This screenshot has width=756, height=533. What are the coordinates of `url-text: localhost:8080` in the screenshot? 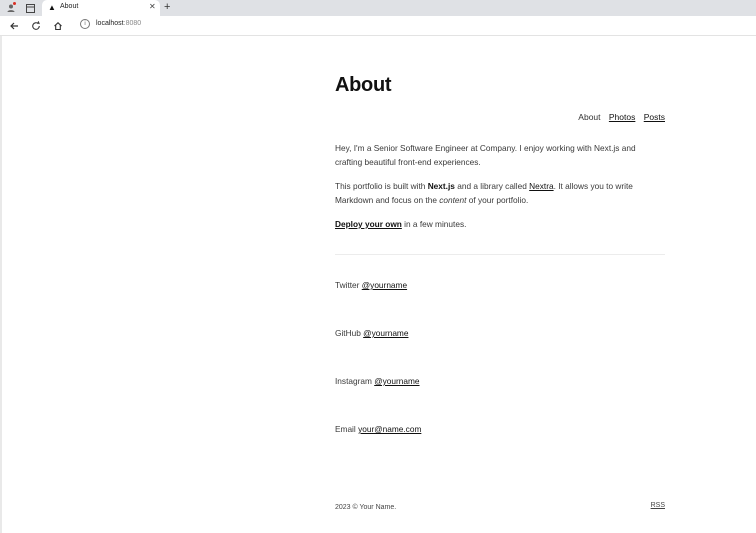 It's located at (119, 23).